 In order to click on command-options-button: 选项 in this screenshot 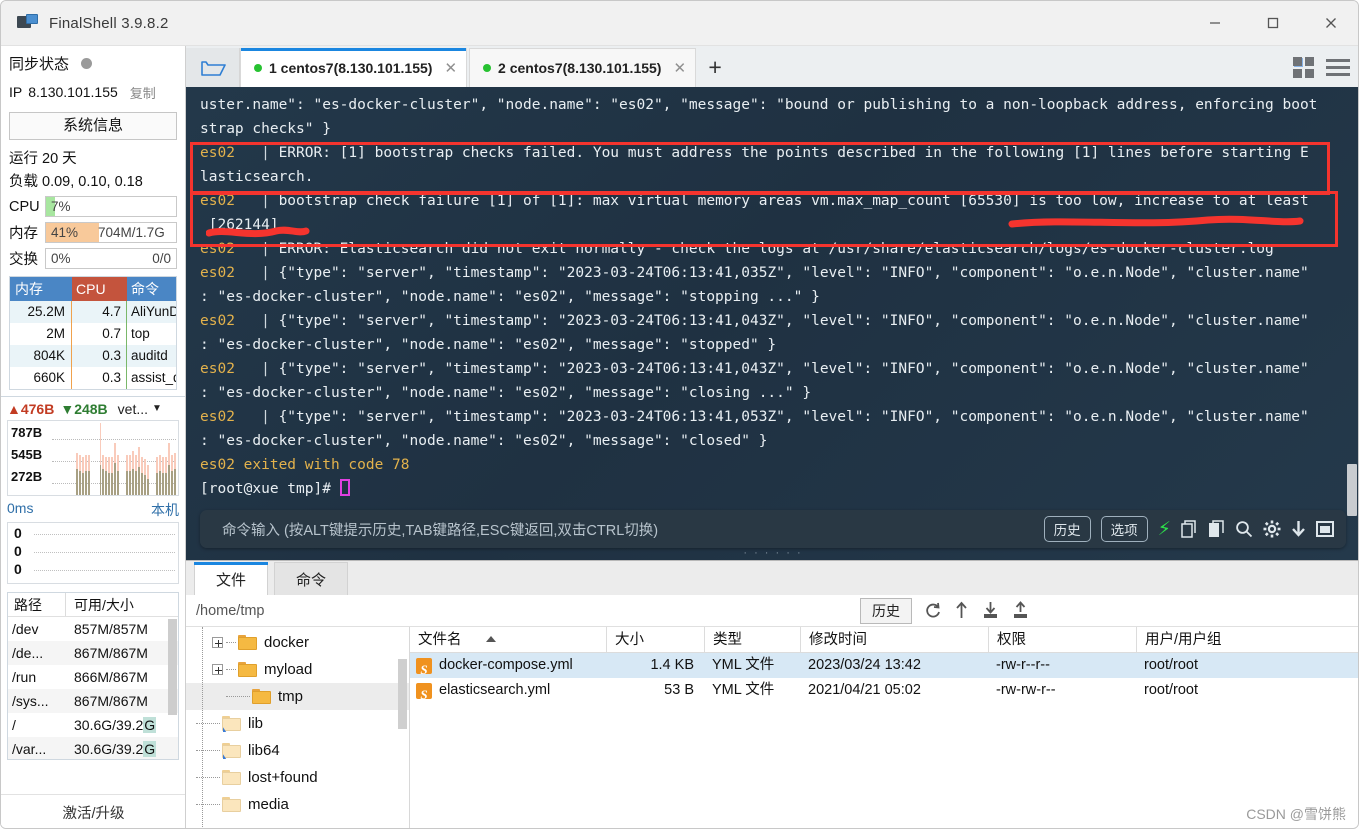, I will do `click(1124, 529)`.